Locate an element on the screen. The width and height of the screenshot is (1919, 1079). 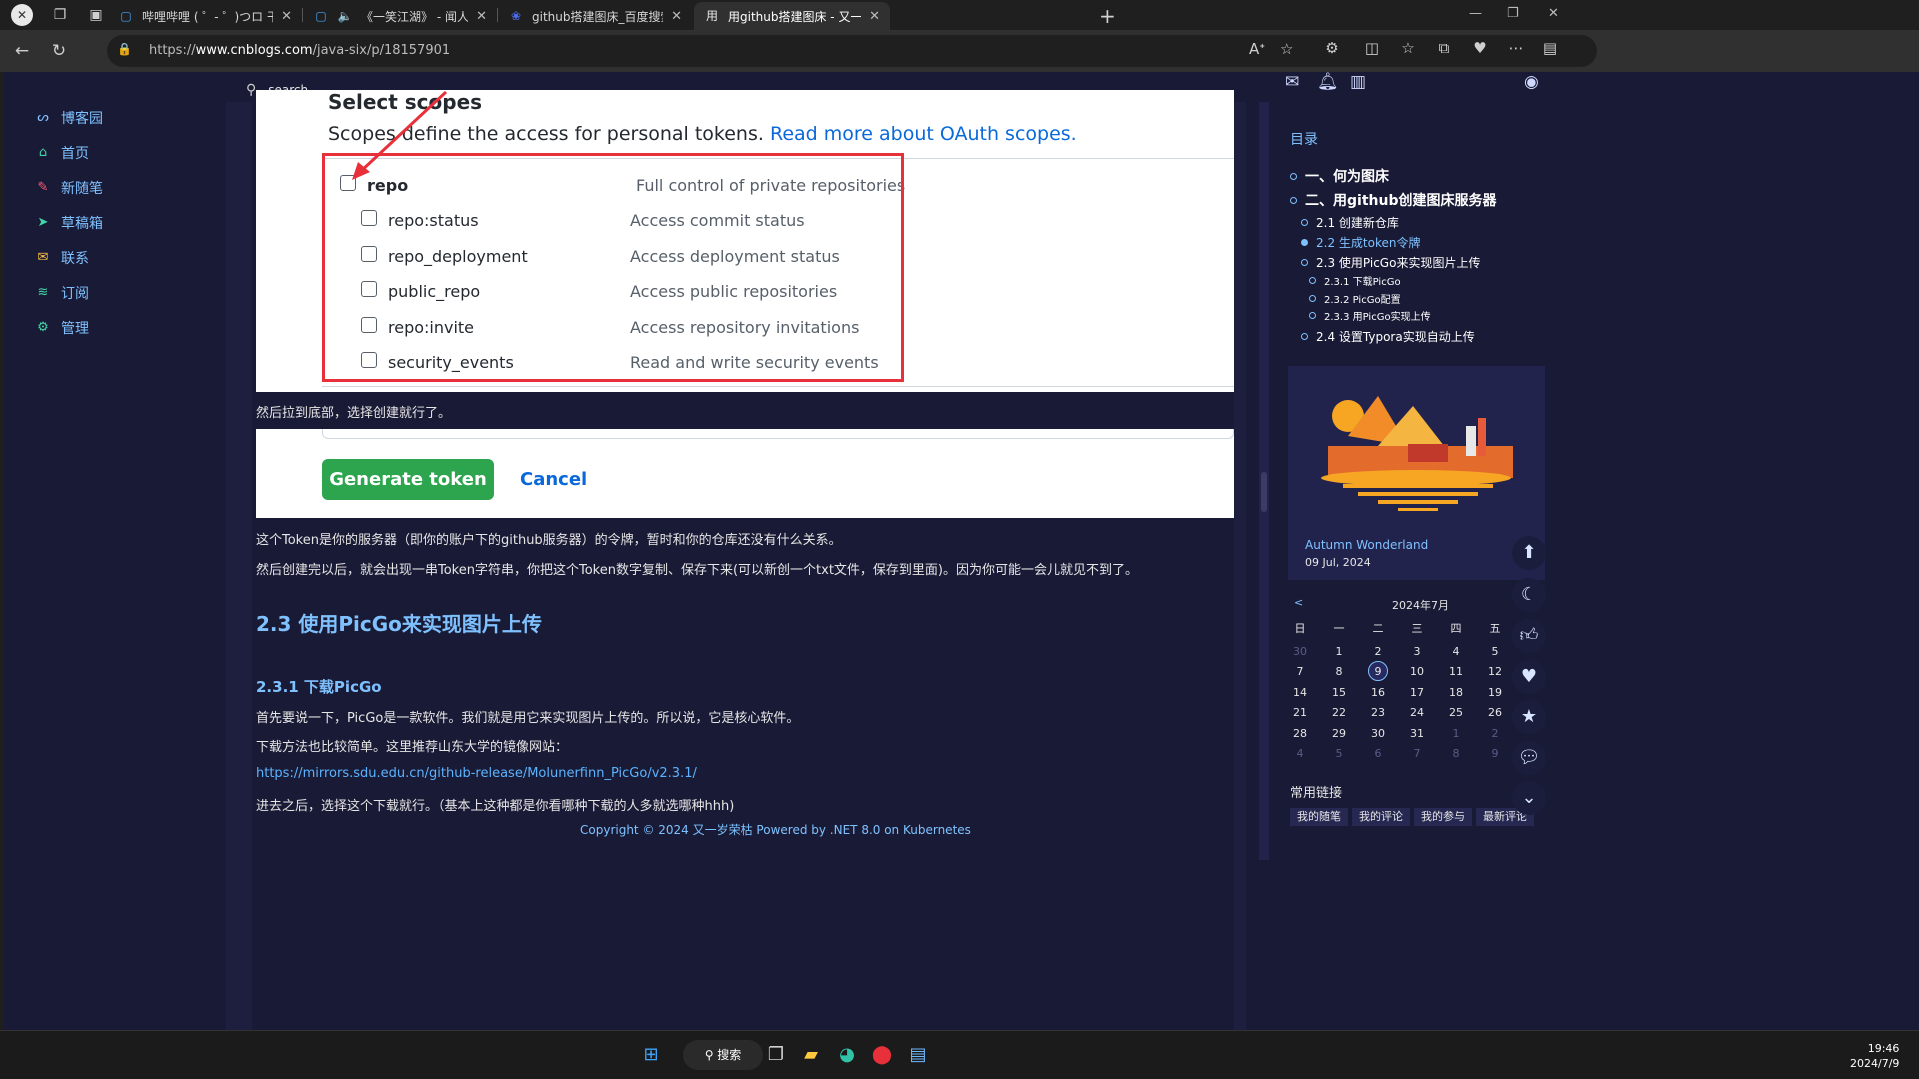
split-screen-icon: ◫ is located at coordinates (1372, 48).